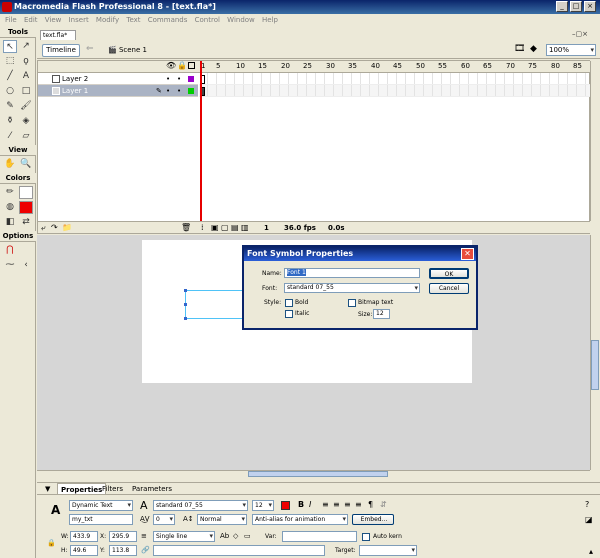 This screenshot has width=600, height=558. Describe the element at coordinates (10, 91) in the screenshot. I see `oval-tool-icon: ○` at that location.